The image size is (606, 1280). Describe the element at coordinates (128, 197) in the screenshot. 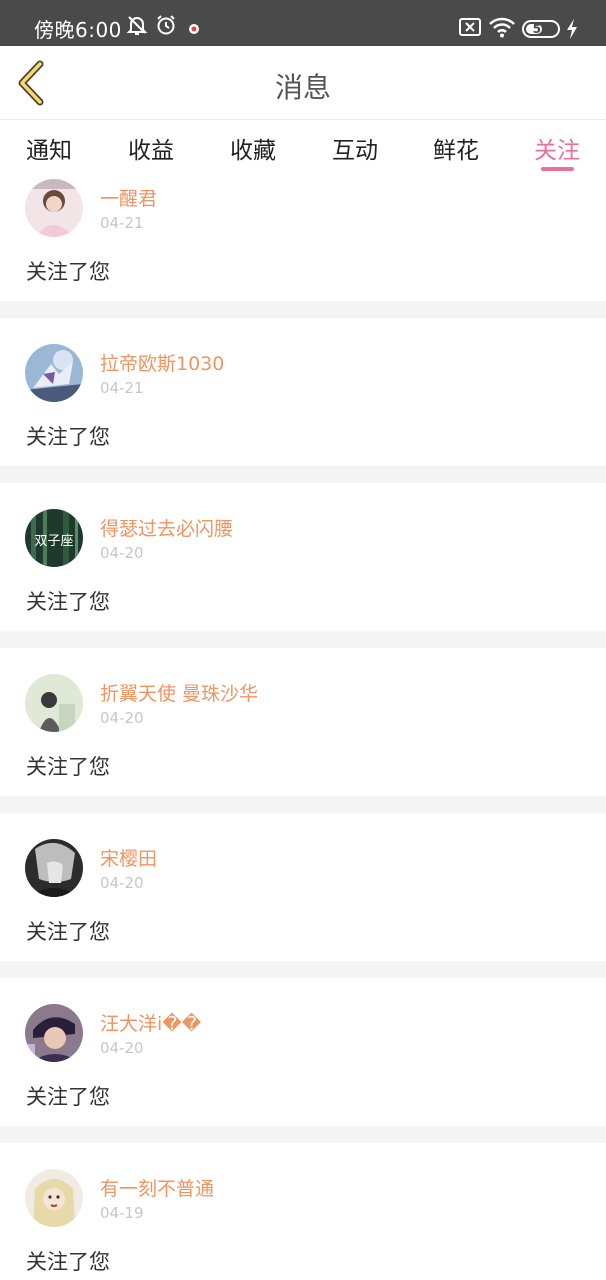

I see `username: 一醒君` at that location.